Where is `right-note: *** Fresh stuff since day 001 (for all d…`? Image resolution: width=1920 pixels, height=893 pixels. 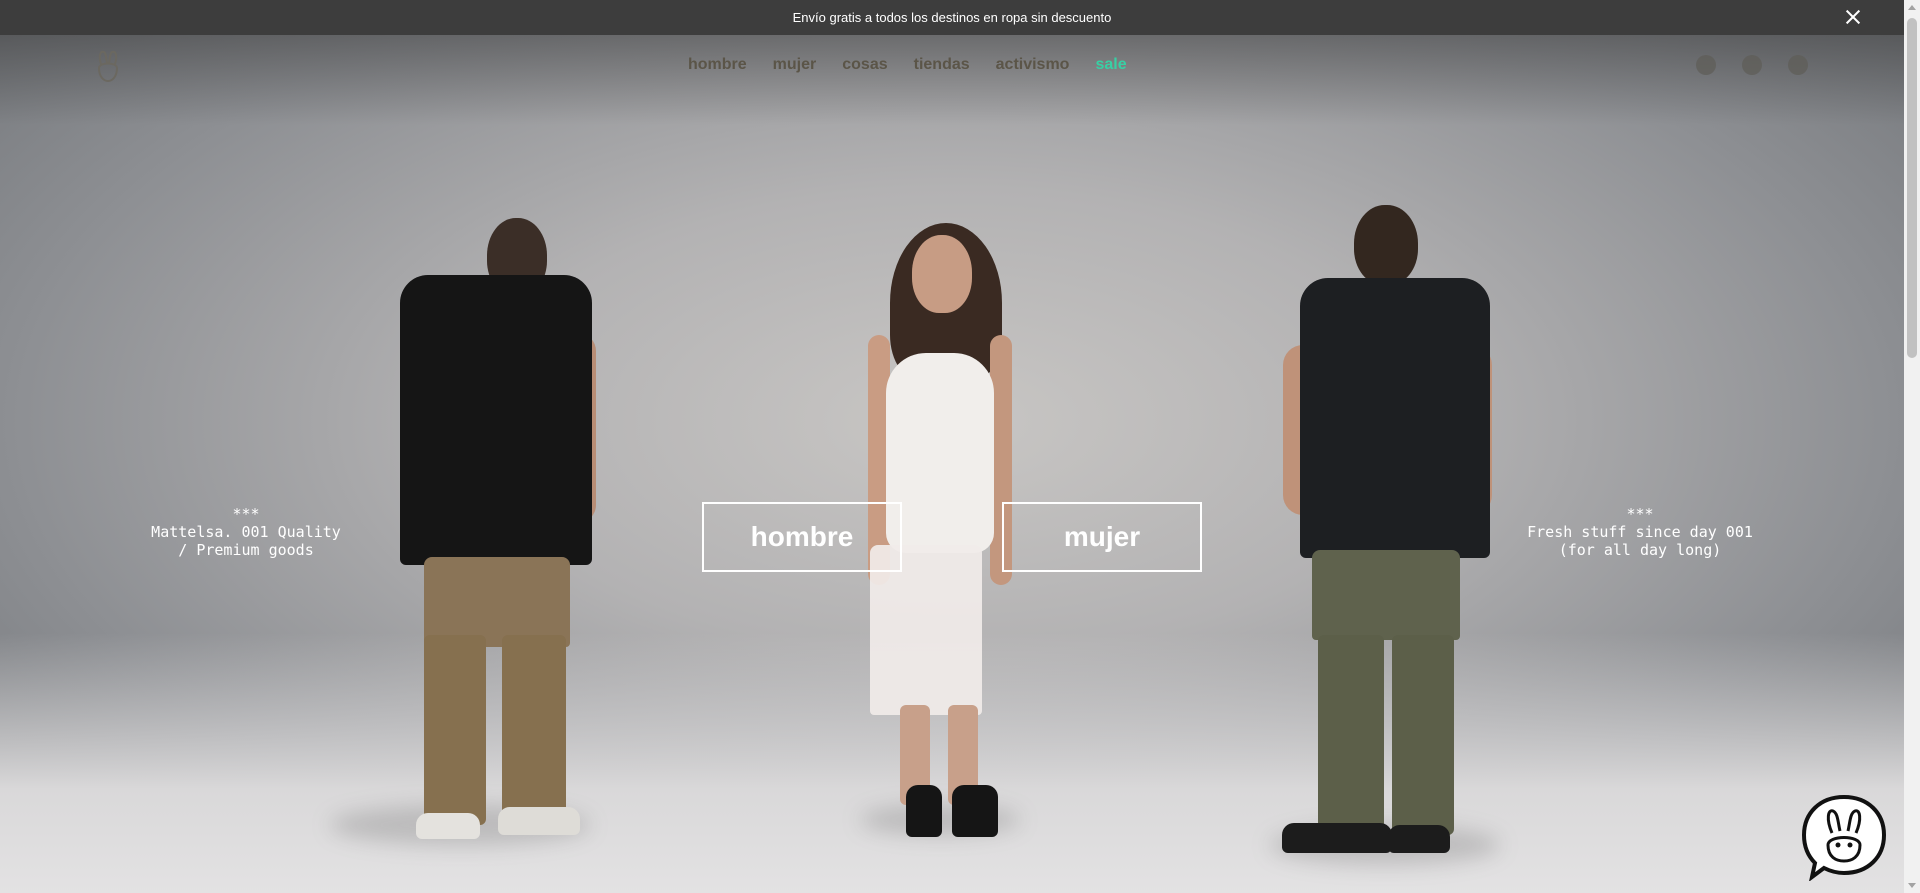 right-note: *** Fresh stuff since day 001 (for all d… is located at coordinates (1640, 532).